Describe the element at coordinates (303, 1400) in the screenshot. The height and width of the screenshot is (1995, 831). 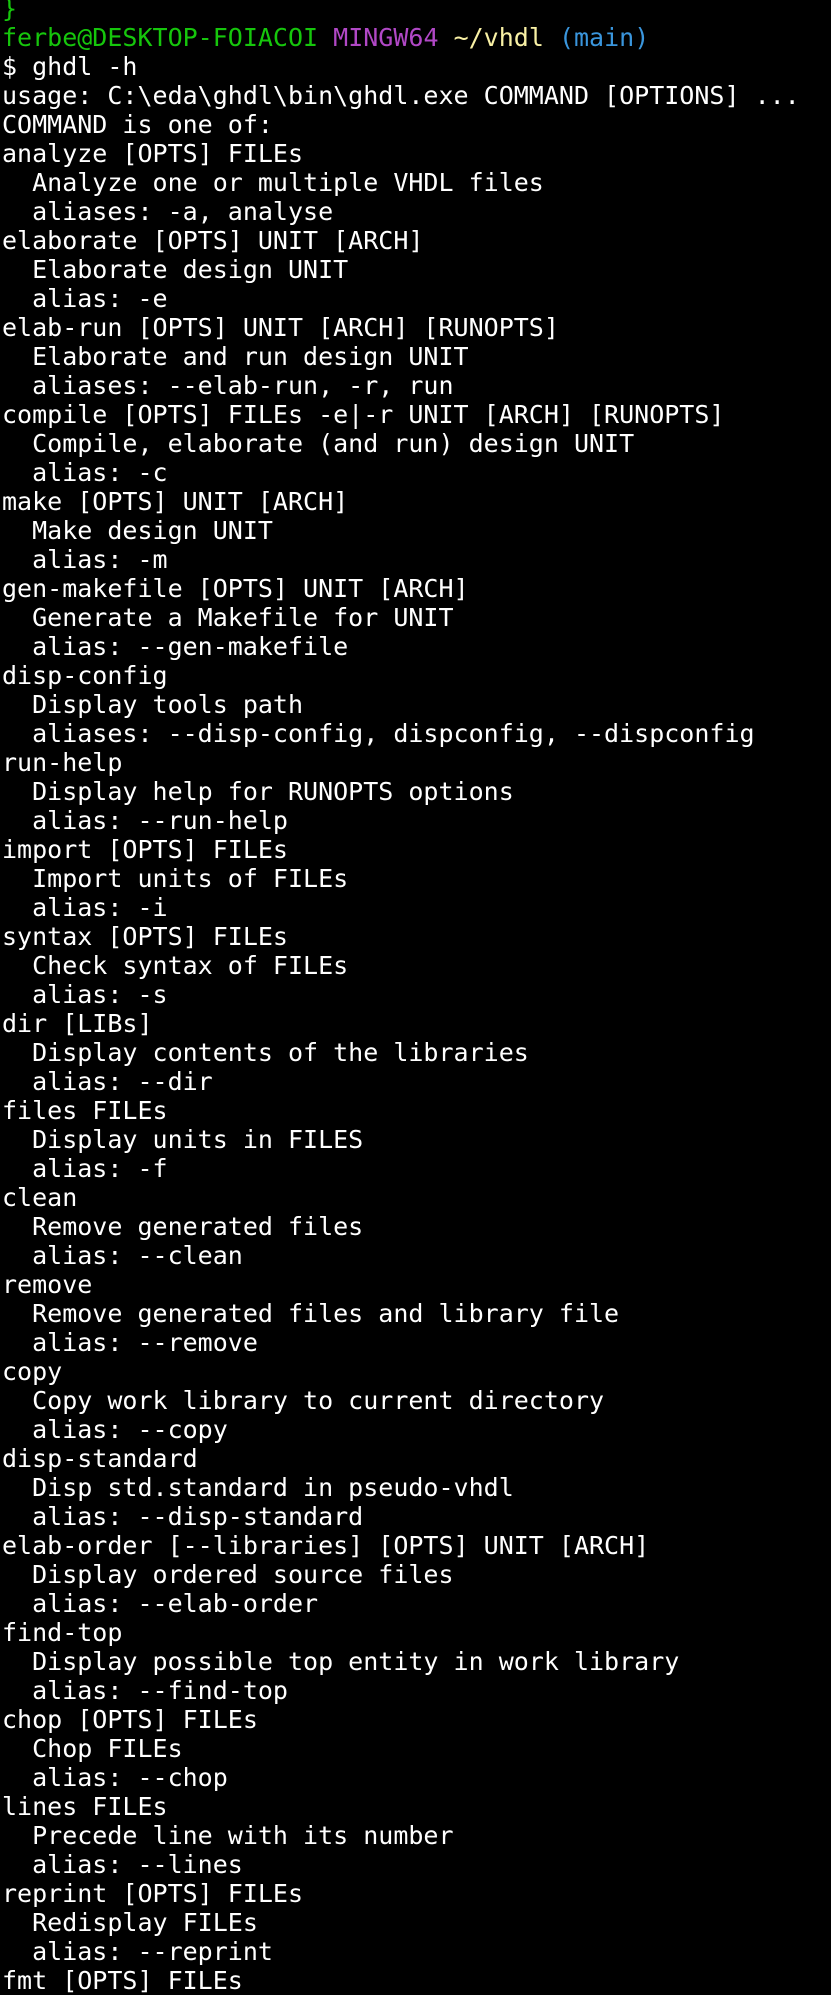
I see `terminal-text-segment: Copy work library to current directory` at that location.